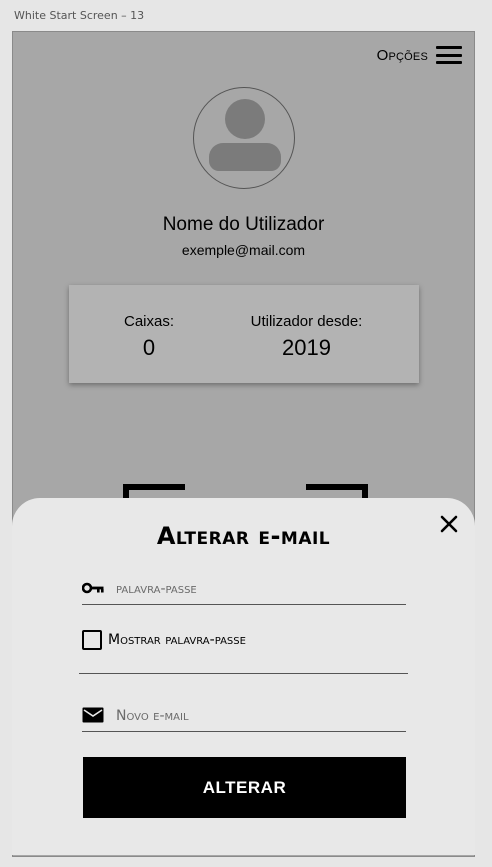  What do you see at coordinates (93, 715) in the screenshot?
I see `envelope-icon` at bounding box center [93, 715].